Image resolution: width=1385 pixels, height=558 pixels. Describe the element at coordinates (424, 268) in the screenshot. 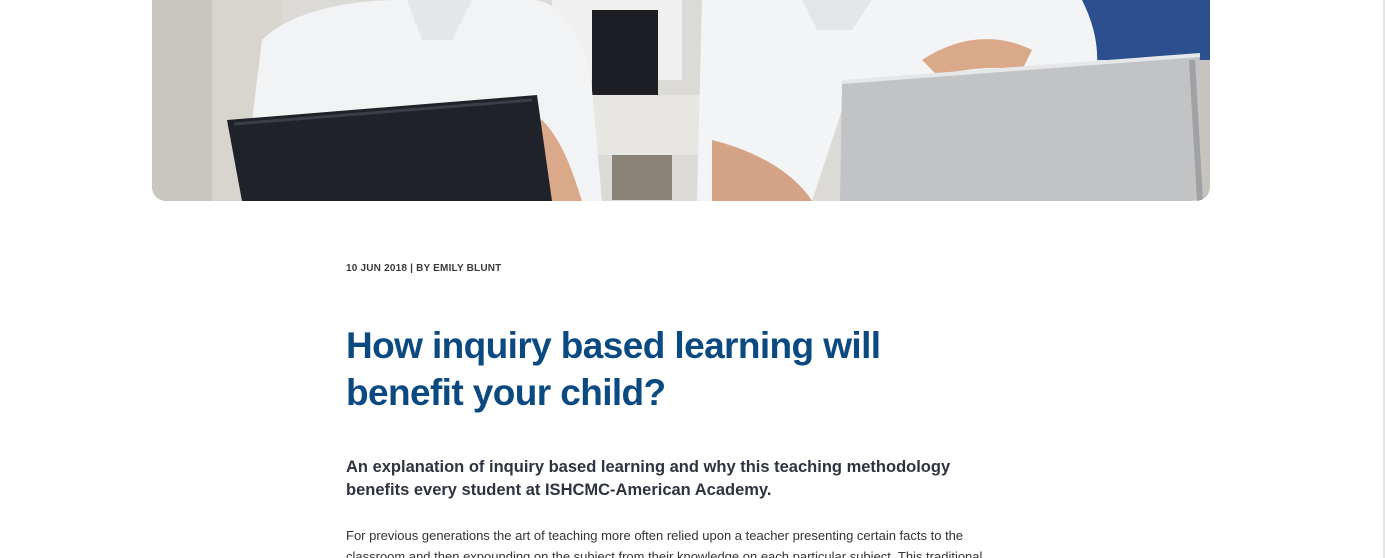

I see `article-meta: 10 JUN 2018 | BY EMILY BLUNT` at that location.